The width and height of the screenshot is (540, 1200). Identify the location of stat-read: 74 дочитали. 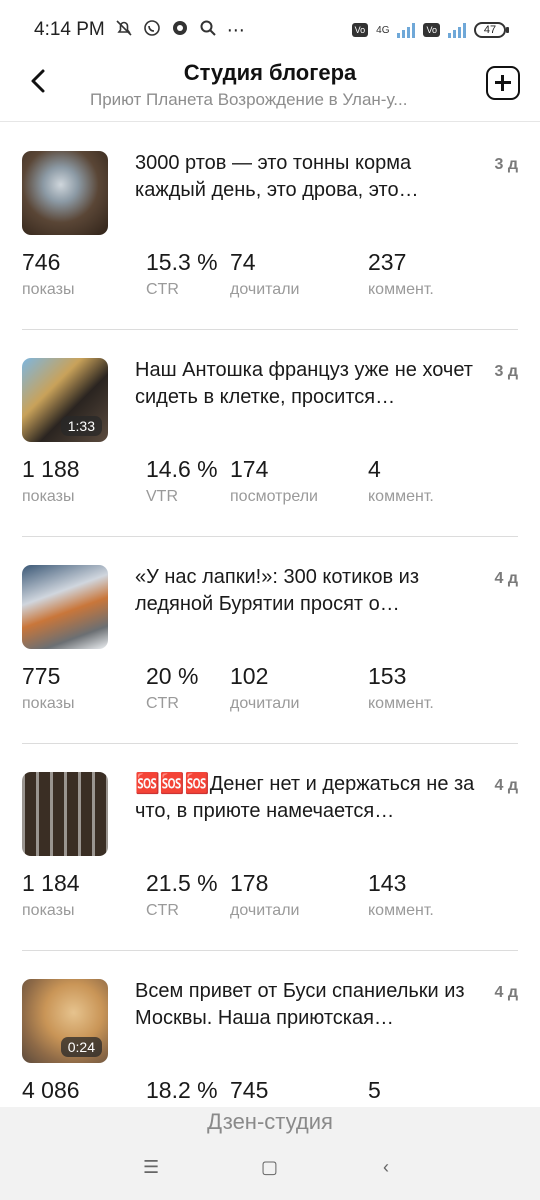
(265, 273).